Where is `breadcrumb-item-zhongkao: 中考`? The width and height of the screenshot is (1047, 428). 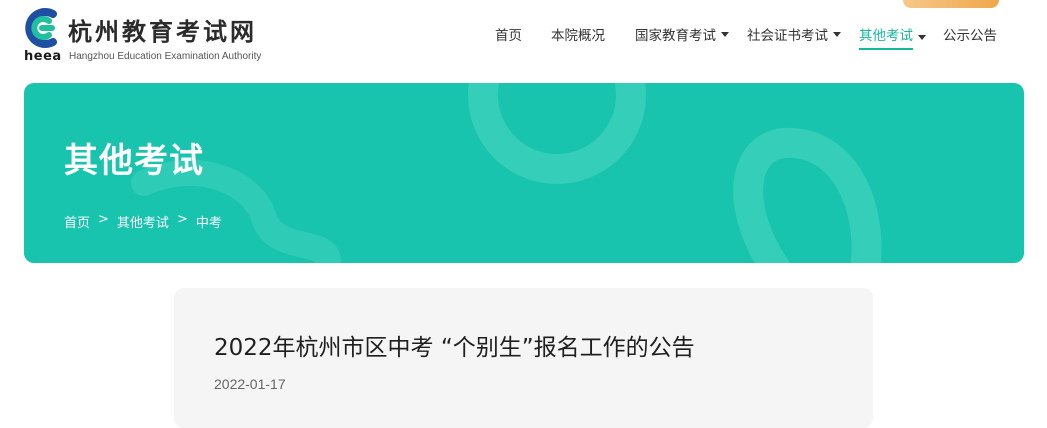 breadcrumb-item-zhongkao: 中考 is located at coordinates (209, 221).